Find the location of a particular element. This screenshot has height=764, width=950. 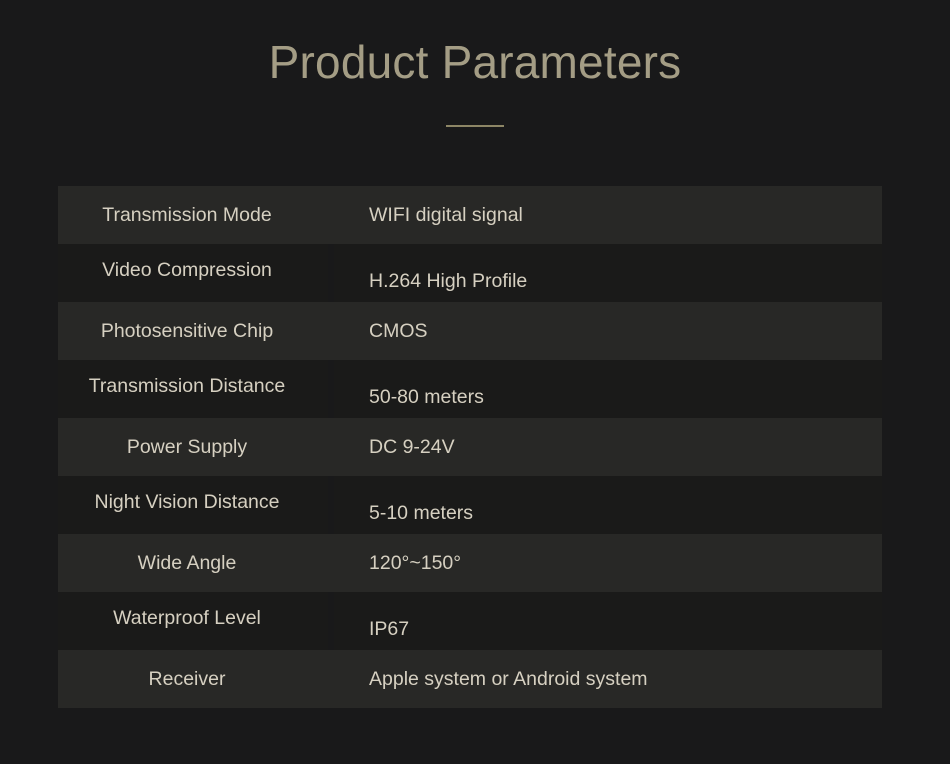

spec-value: 120°~150° is located at coordinates (415, 562).